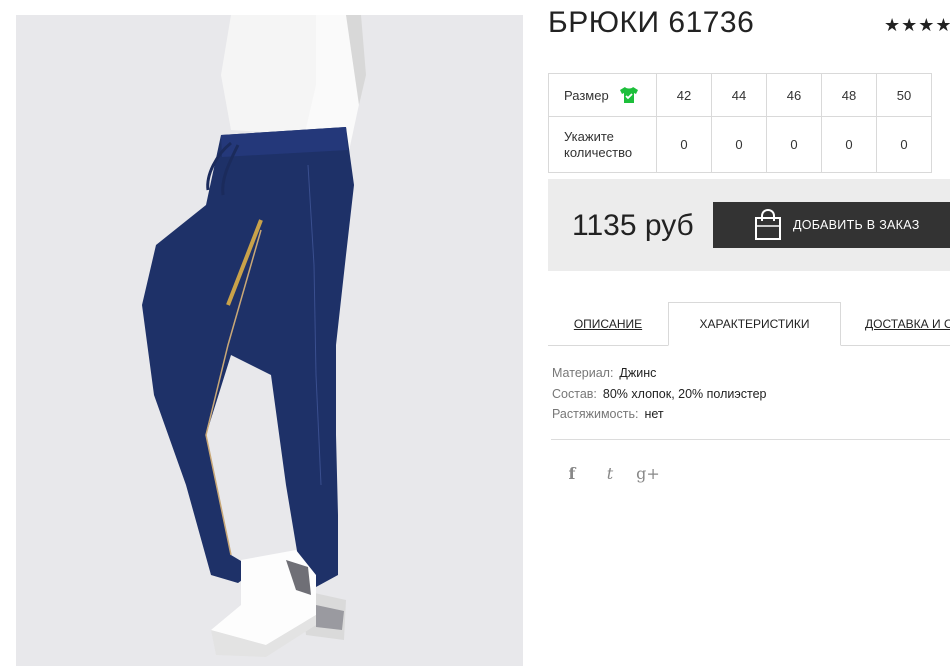 This screenshot has width=950, height=666. What do you see at coordinates (648, 473) in the screenshot?
I see `google-plus-icon: g+` at bounding box center [648, 473].